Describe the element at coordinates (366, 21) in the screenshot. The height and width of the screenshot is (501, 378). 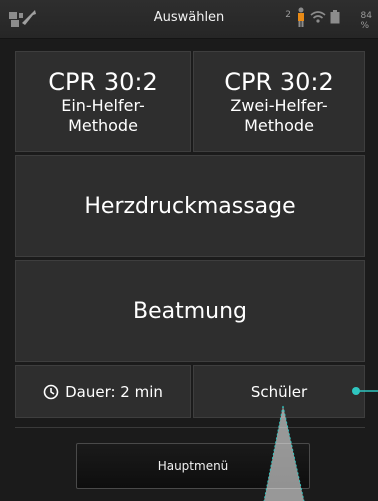
I see `battery-percent: 84 %` at that location.